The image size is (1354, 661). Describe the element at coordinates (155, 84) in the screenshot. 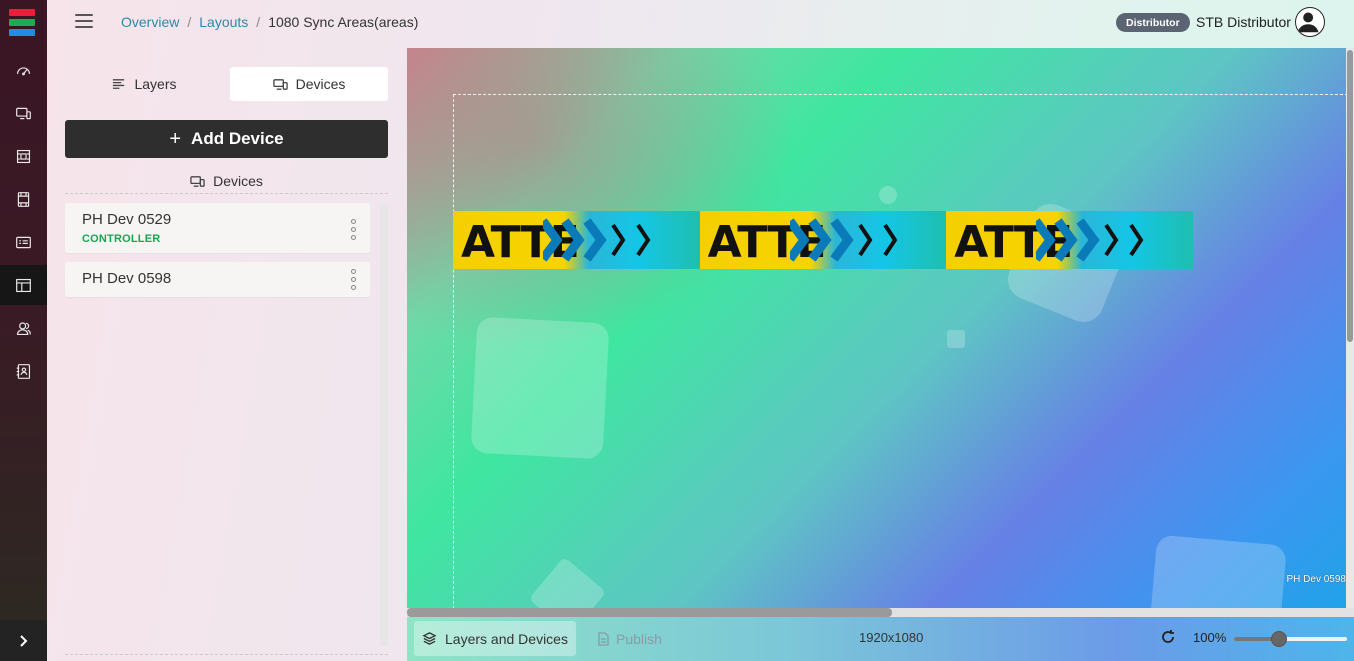

I see `tab-layers-label: Layers` at that location.